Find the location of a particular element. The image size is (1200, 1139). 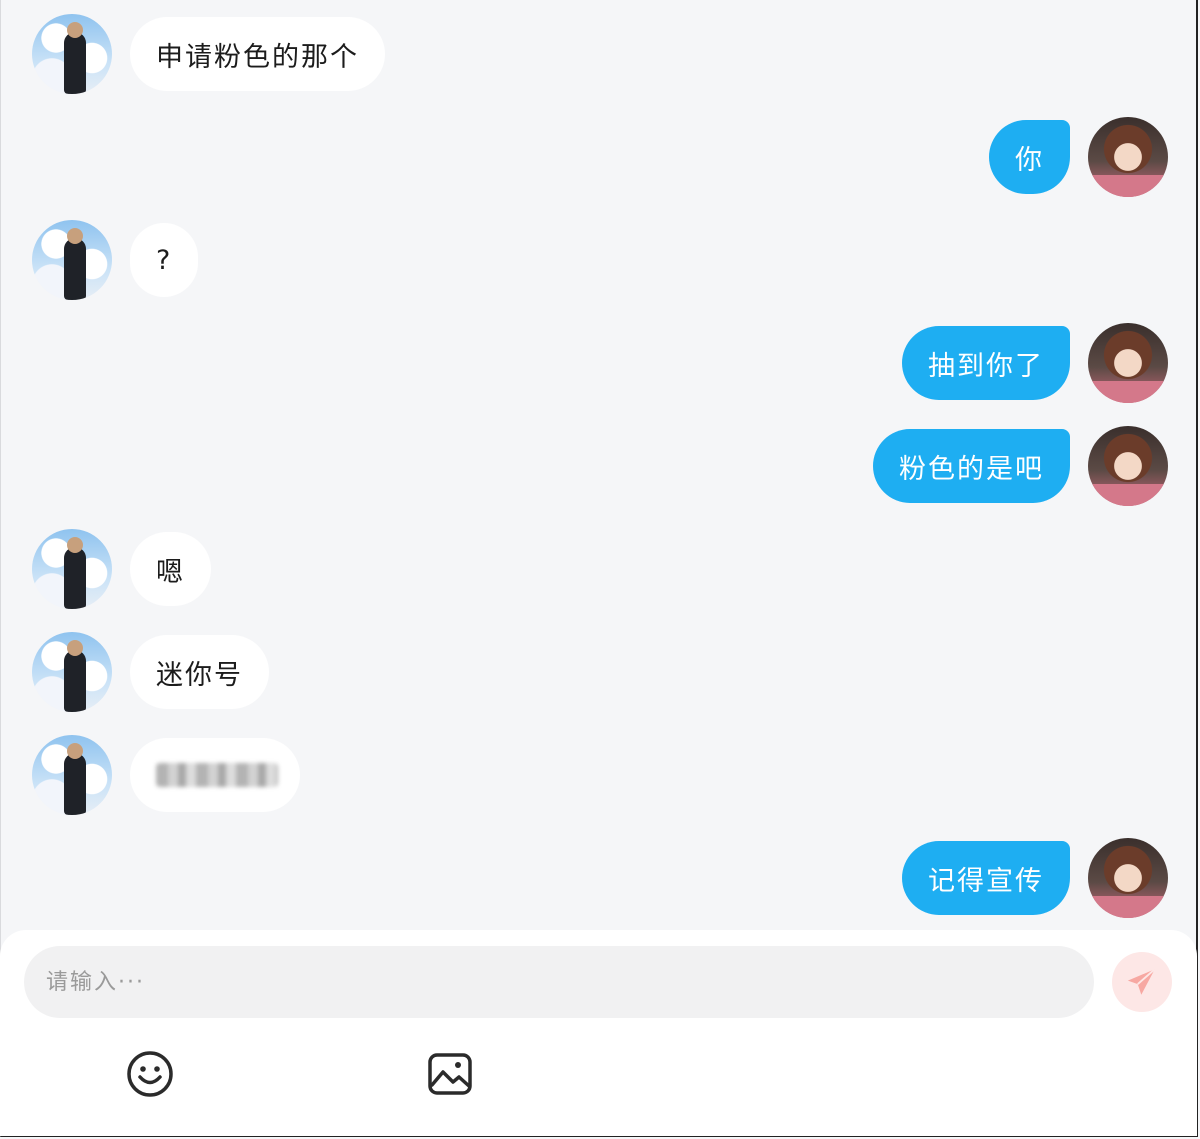

message-row: 迷你号 is located at coordinates (150, 672).